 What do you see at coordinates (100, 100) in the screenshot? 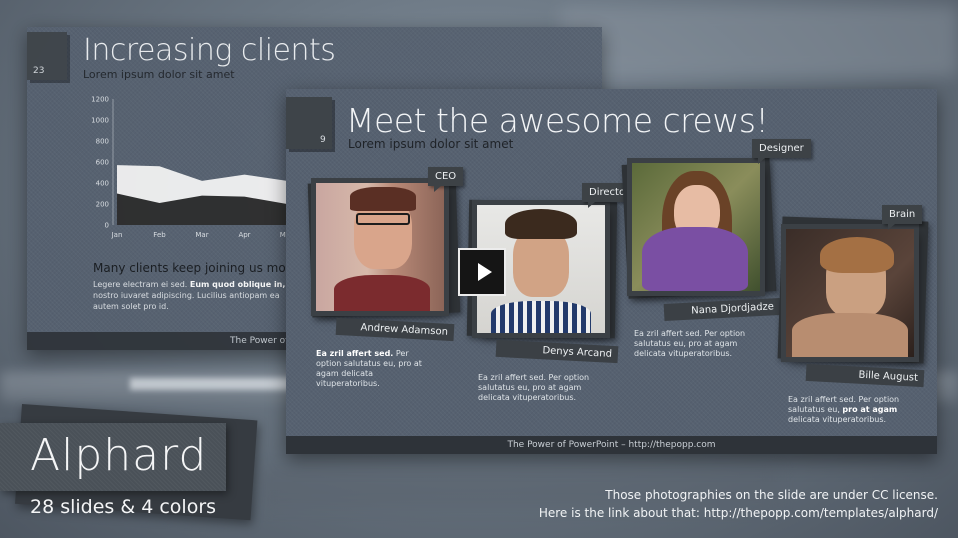
I see `y-tick-label: 1200` at bounding box center [100, 100].